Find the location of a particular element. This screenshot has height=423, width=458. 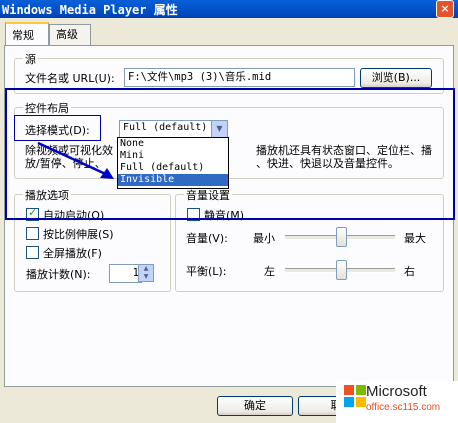

annotation-arrow-icon is located at coordinates (75, 160).